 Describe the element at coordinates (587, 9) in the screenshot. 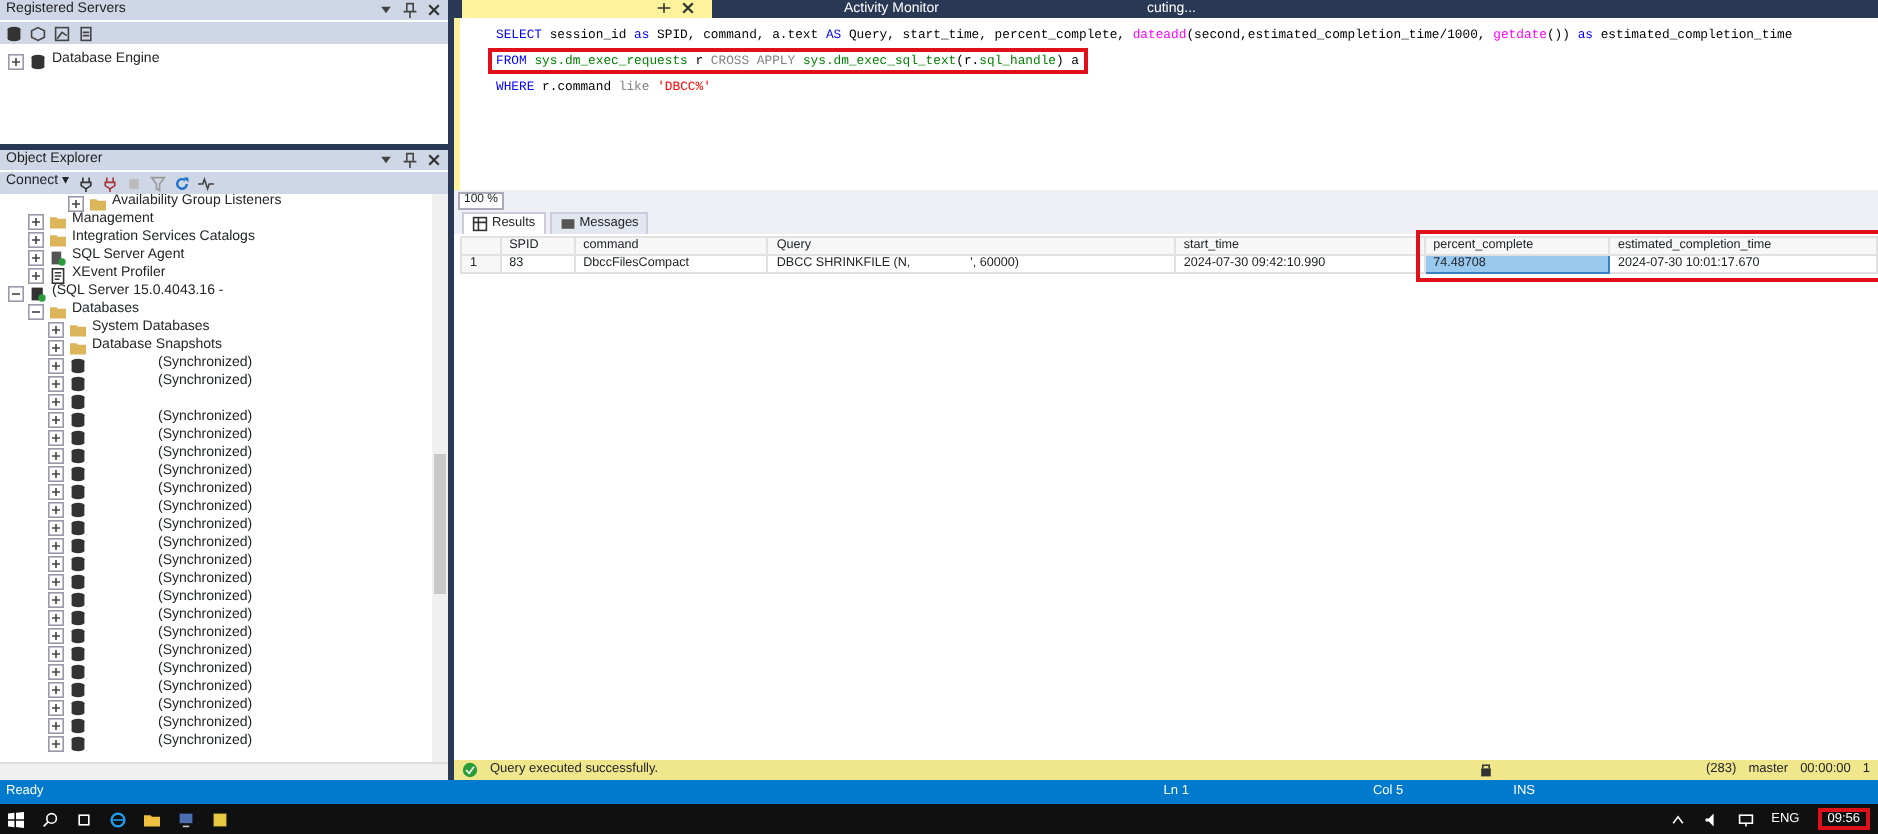

I see `query-tab` at that location.